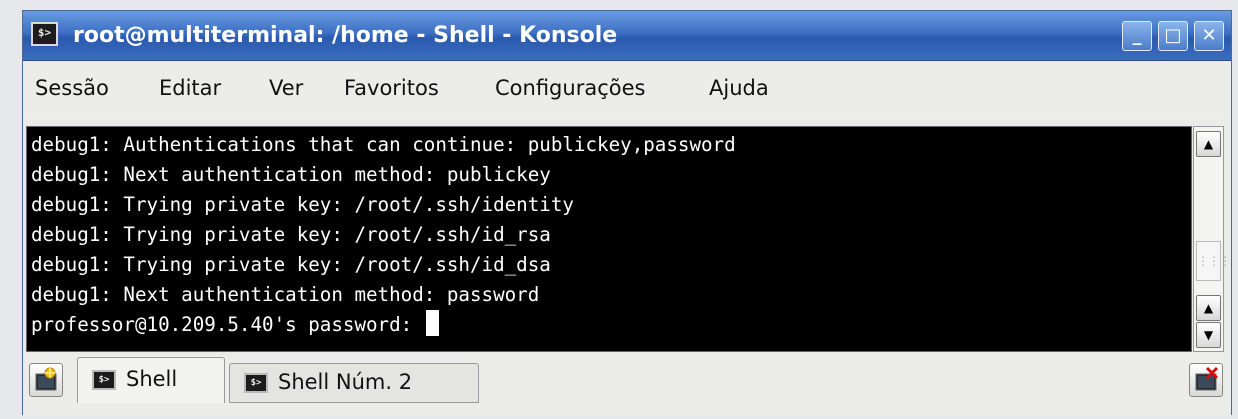 Image resolution: width=1238 pixels, height=419 pixels. I want to click on close-session-button, so click(1206, 380).